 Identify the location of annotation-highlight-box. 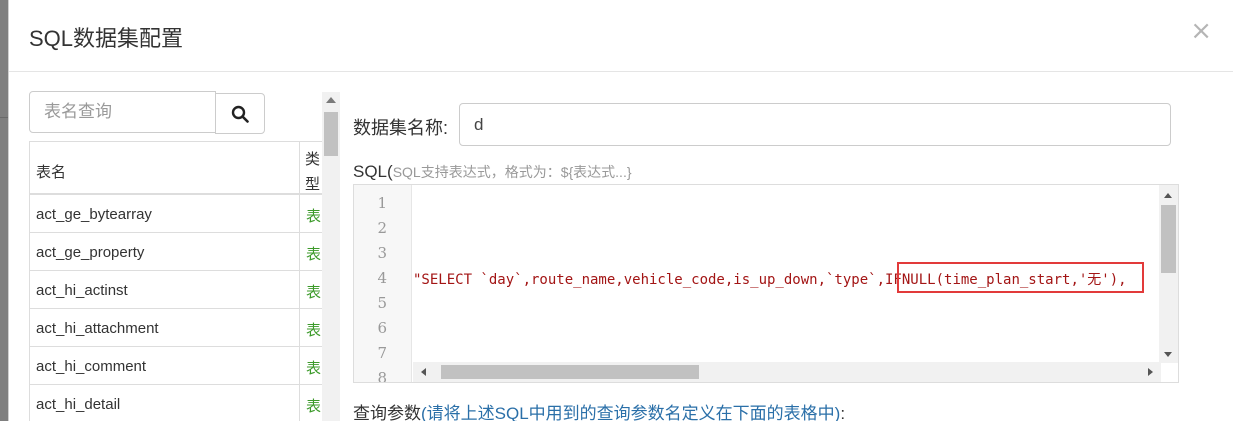
(1020, 277).